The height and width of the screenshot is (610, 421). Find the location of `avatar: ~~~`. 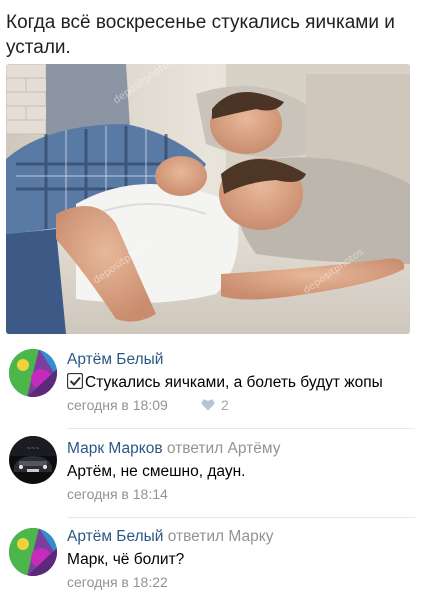

avatar: ~~~ is located at coordinates (33, 460).